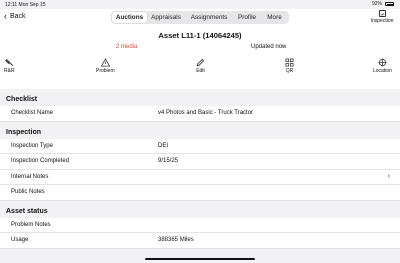 Image resolution: width=400 pixels, height=263 pixels. I want to click on wrench-icon, so click(8, 63).